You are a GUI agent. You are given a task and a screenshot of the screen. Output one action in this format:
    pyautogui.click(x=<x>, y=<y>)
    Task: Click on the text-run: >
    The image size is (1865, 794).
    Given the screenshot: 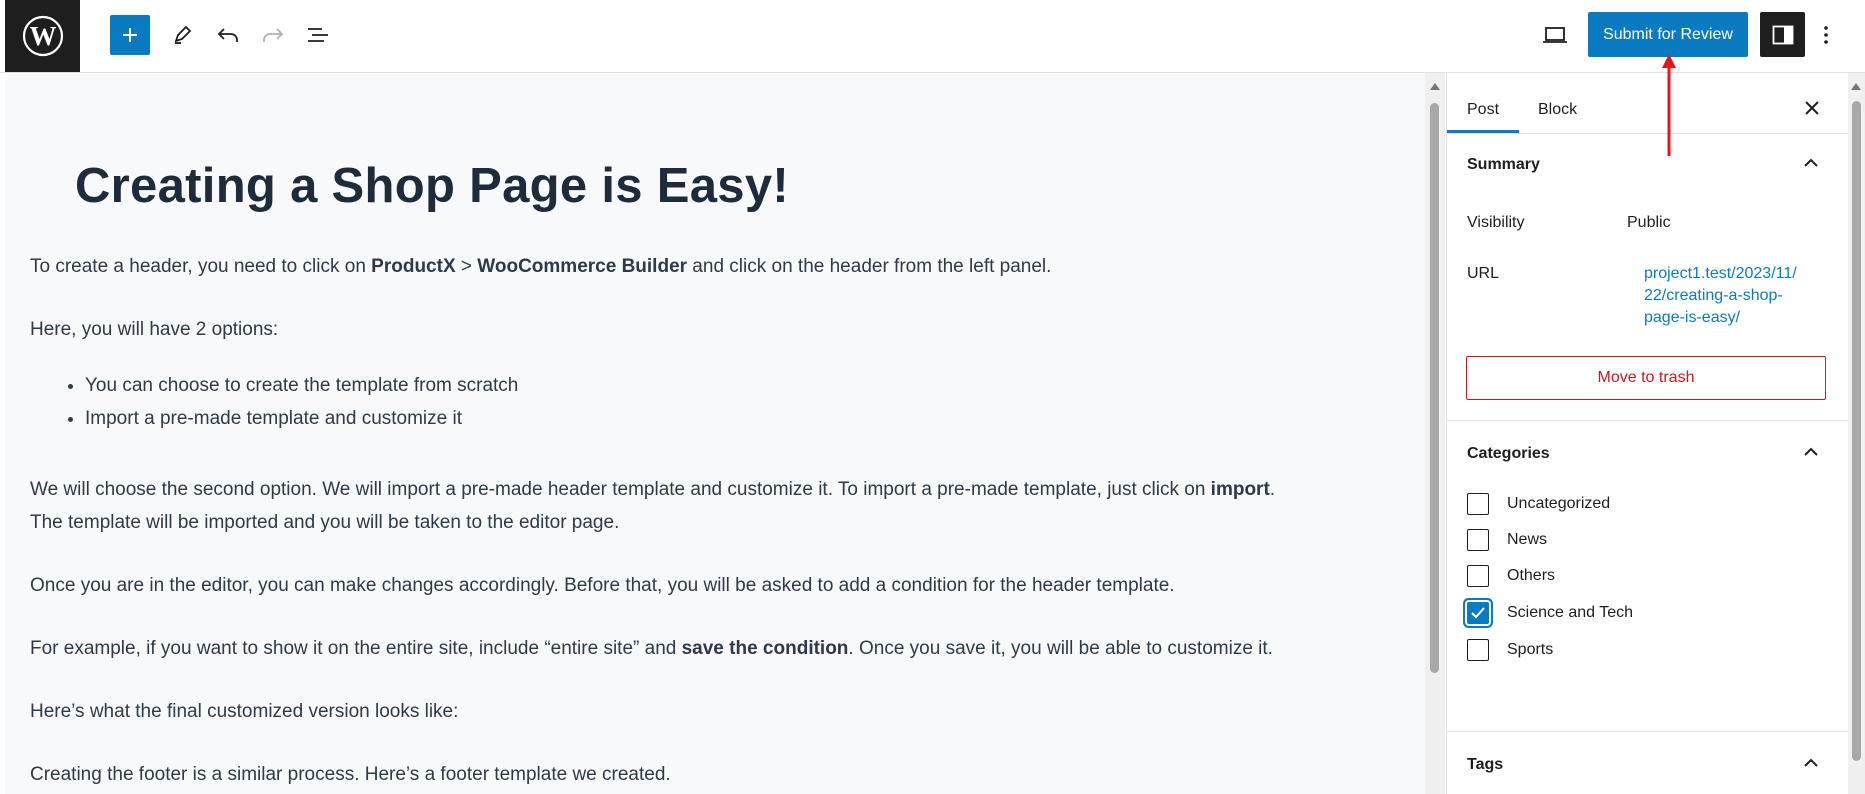 What is the action you would take?
    pyautogui.click(x=466, y=266)
    